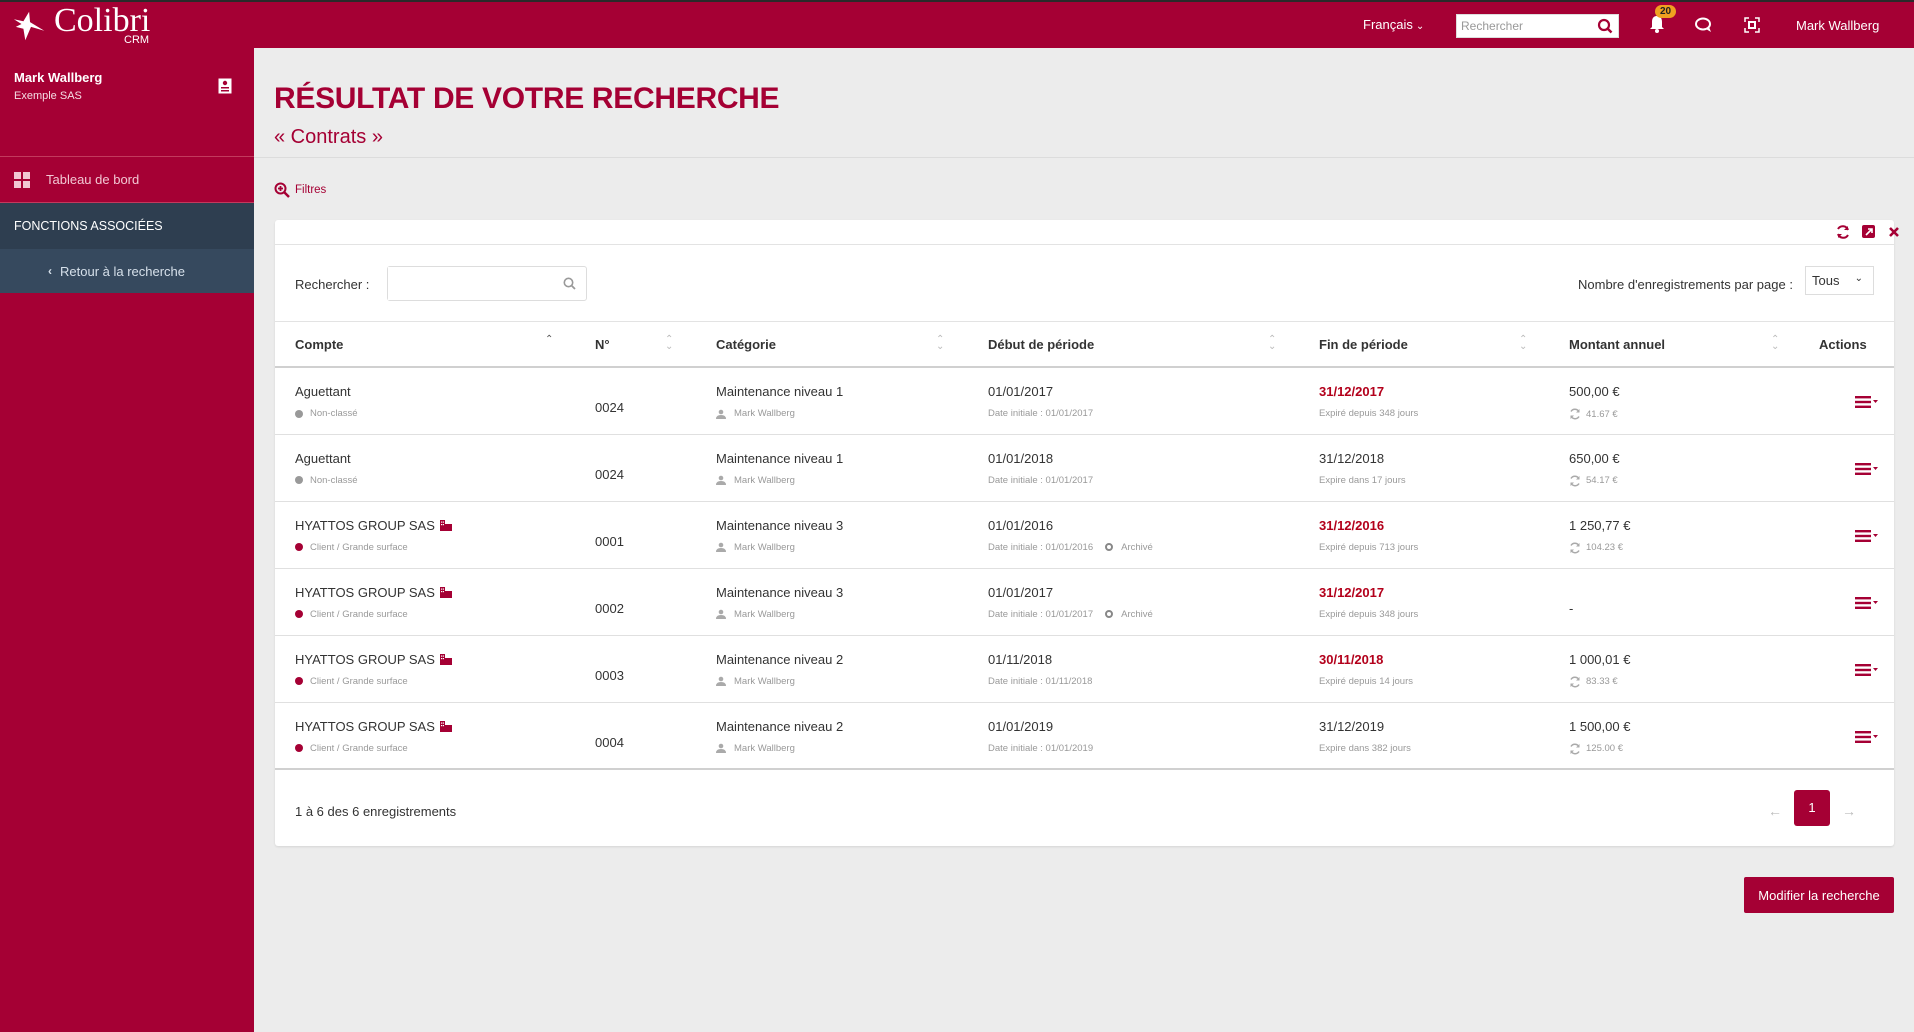  I want to click on cell-end: 31/12/2019 Expire dans 382 jours, so click(1424, 736).